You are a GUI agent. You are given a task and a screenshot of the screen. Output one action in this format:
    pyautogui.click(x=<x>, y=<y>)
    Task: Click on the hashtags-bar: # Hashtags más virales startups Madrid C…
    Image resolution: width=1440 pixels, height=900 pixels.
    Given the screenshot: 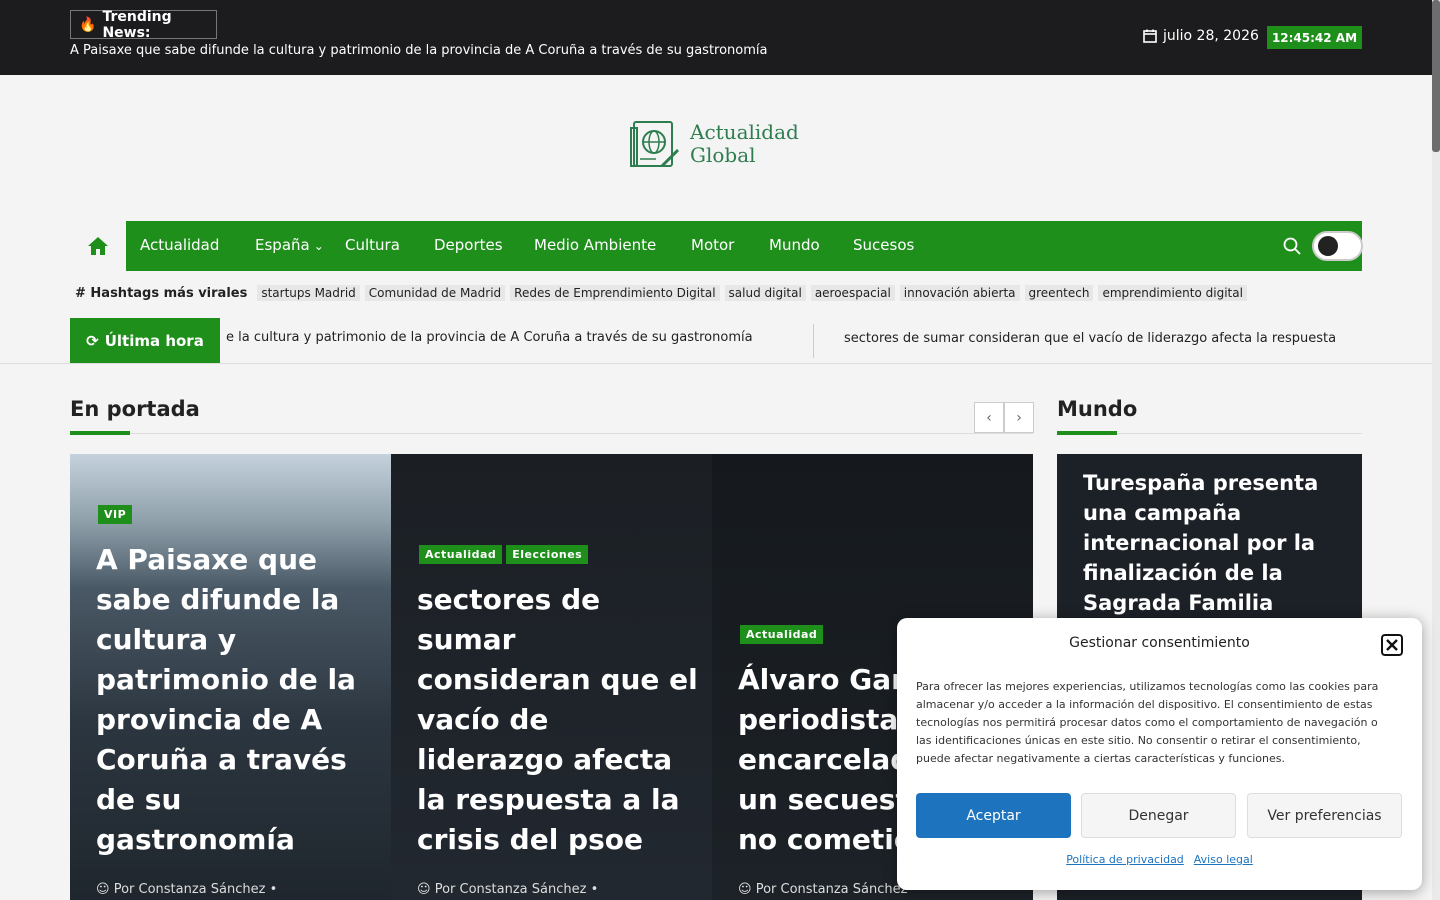 What is the action you would take?
    pyautogui.click(x=661, y=293)
    